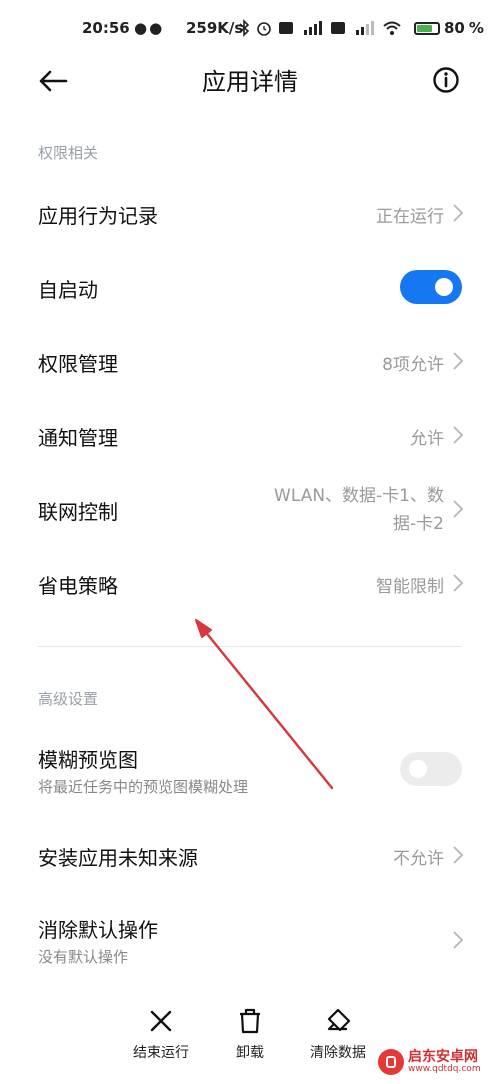 This screenshot has height=1084, width=500. Describe the element at coordinates (250, 213) in the screenshot. I see `row-app-behavior-record: 应用行为记录 正在运行` at that location.